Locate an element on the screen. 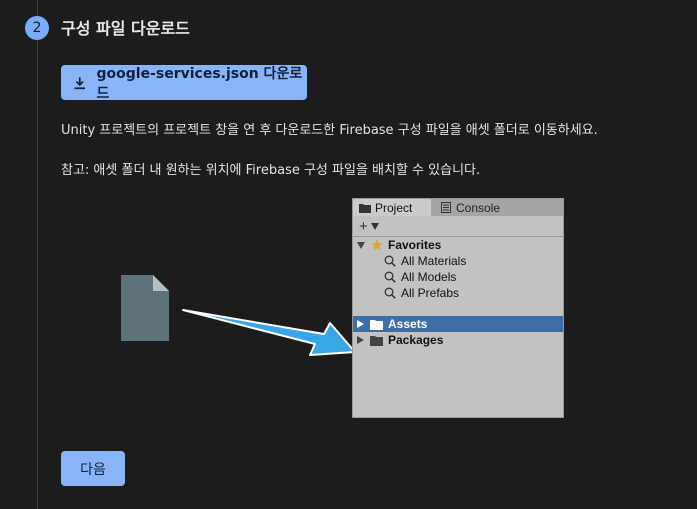  tab-project-label: Project is located at coordinates (394, 207).